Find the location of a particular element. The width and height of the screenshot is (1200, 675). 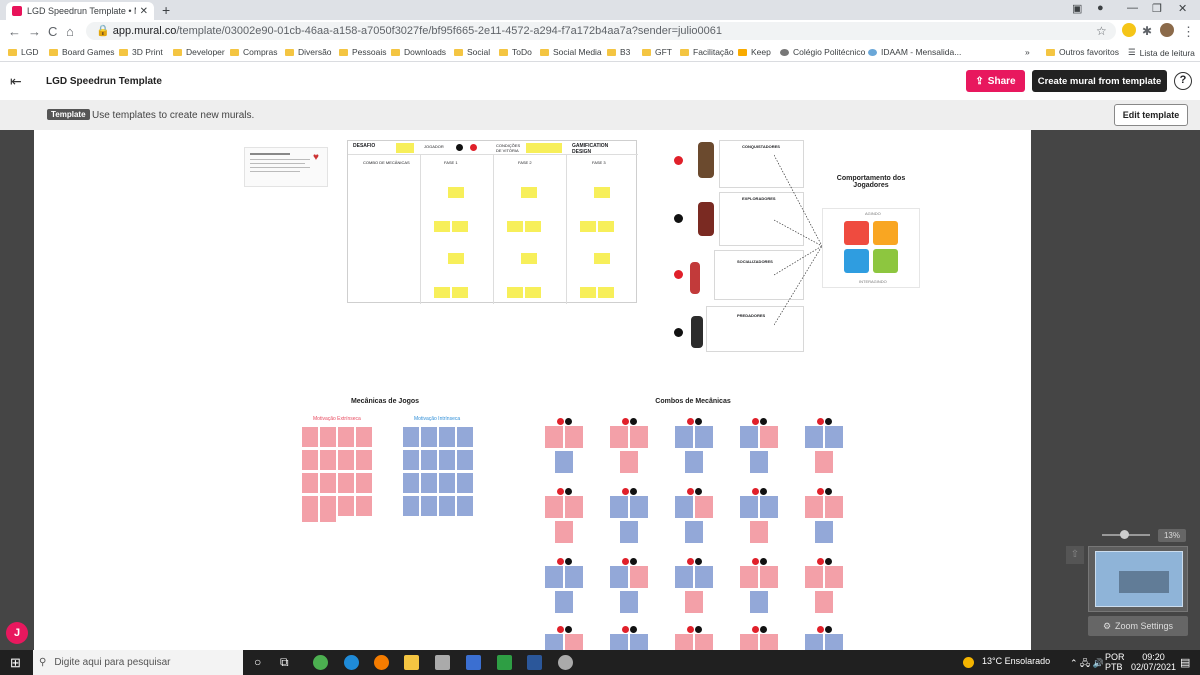

bookmark-item: Board Games is located at coordinates (81, 52).